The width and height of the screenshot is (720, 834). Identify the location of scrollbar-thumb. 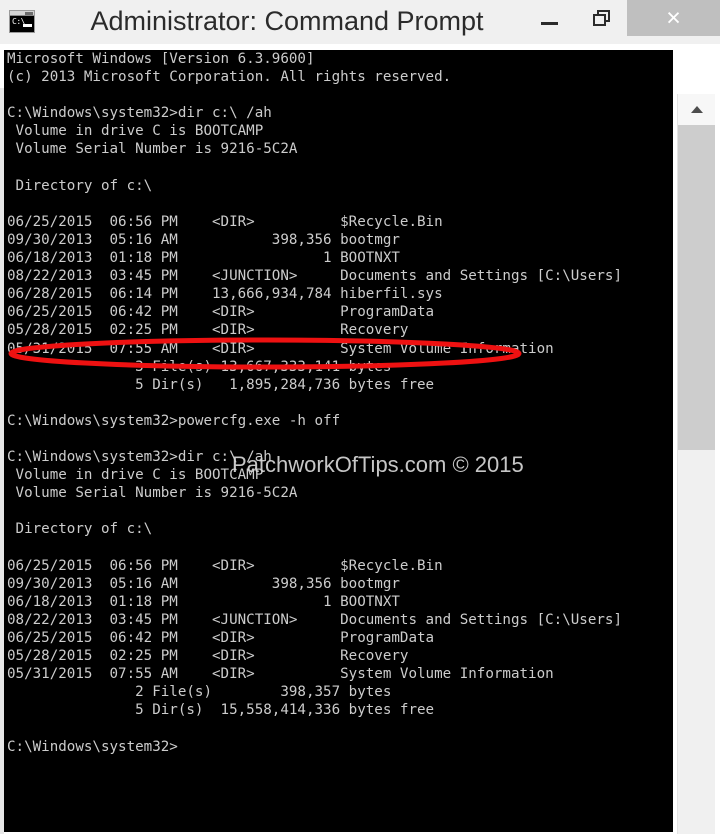
(696, 287).